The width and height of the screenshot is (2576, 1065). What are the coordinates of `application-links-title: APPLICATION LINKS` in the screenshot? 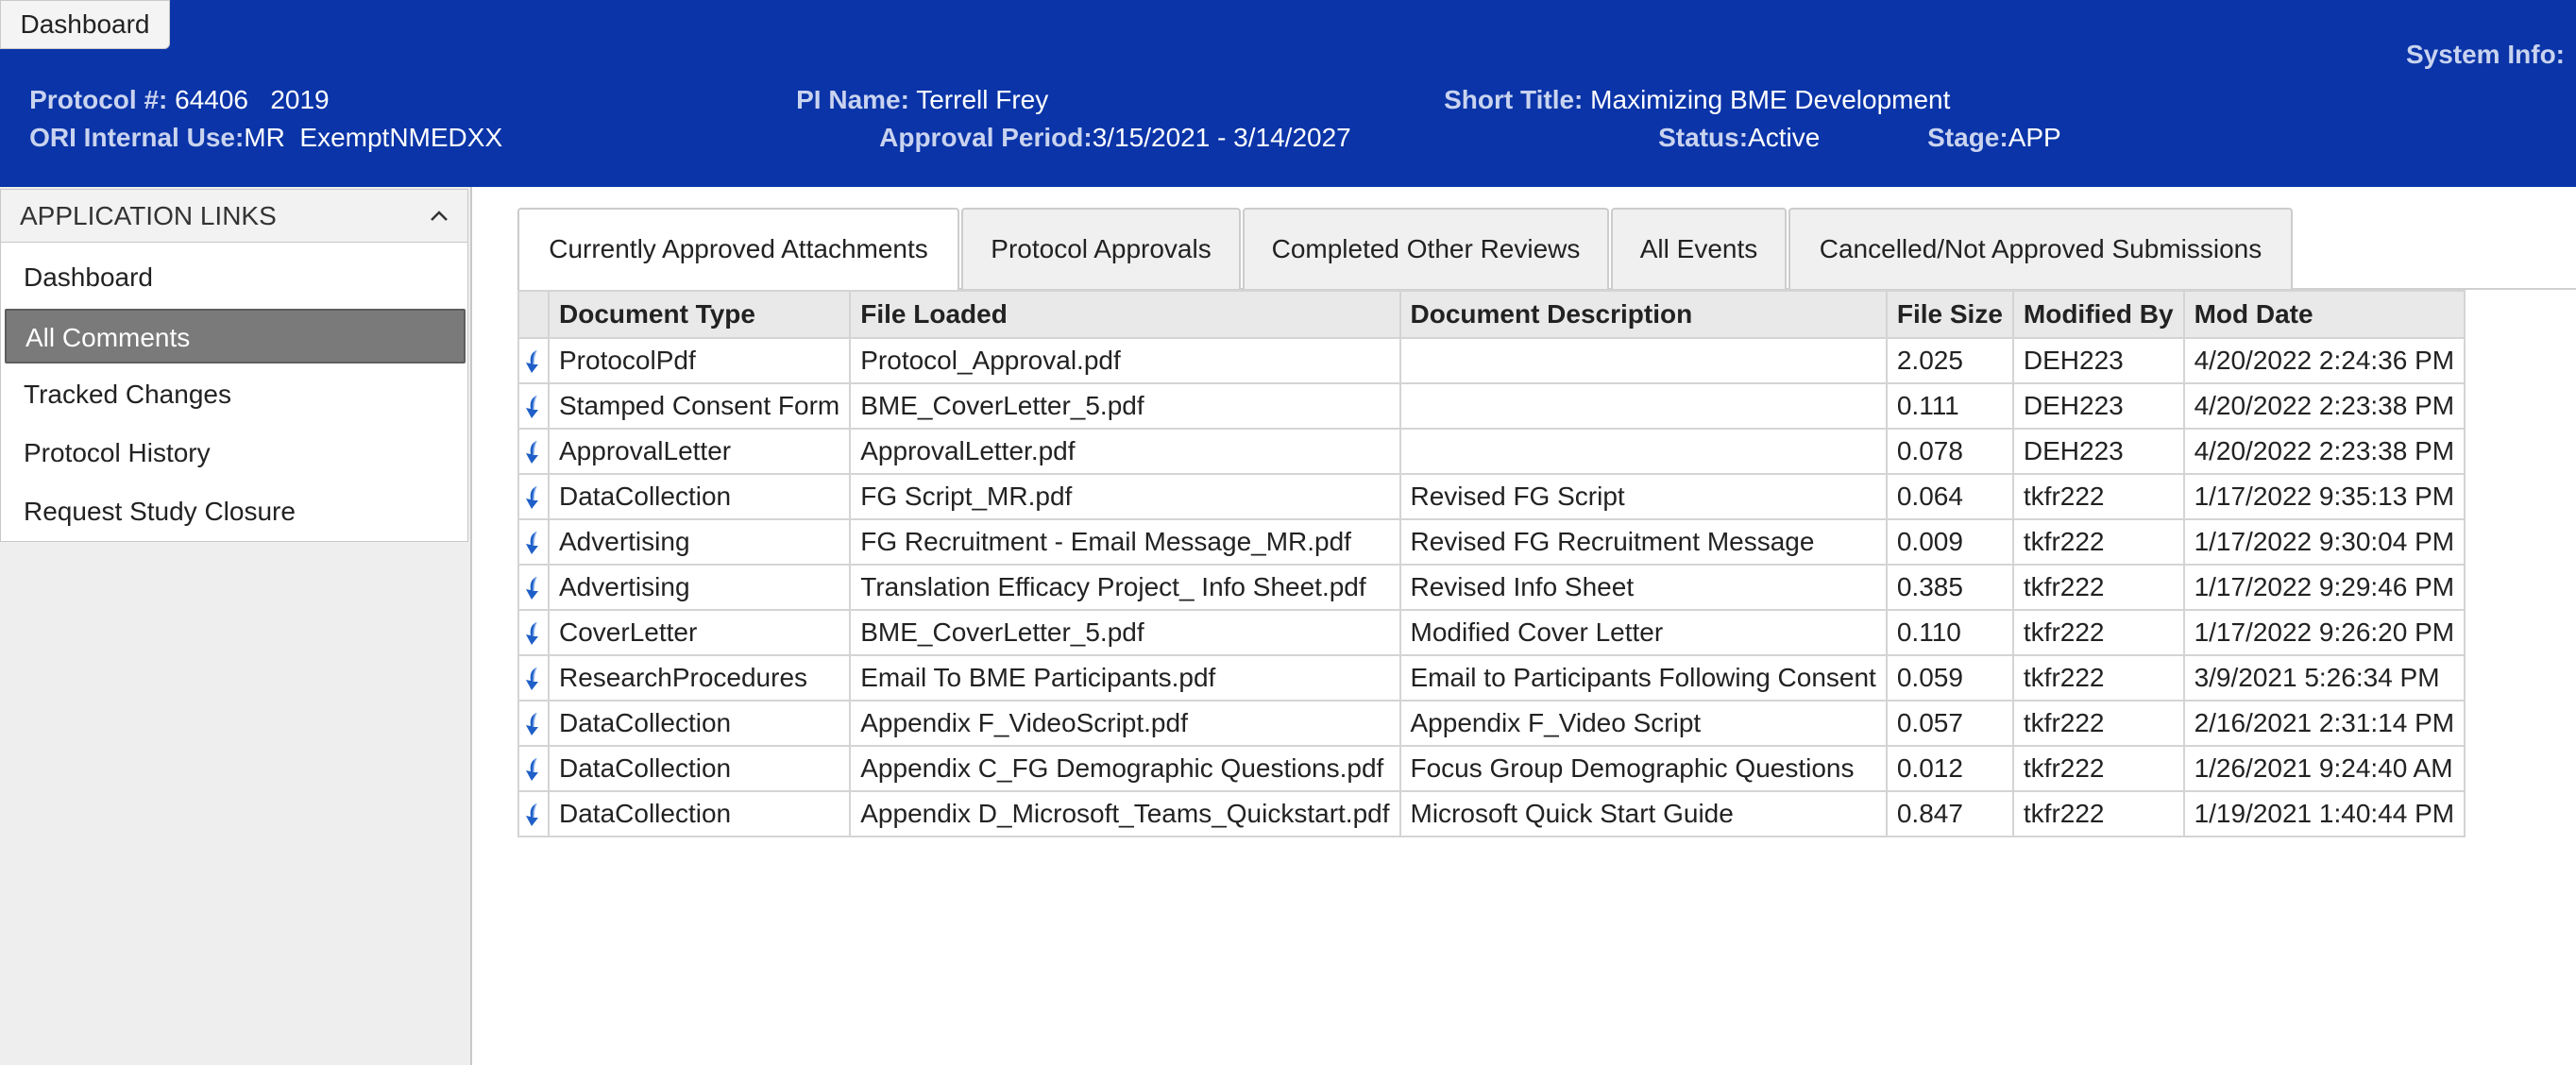 It's located at (148, 215).